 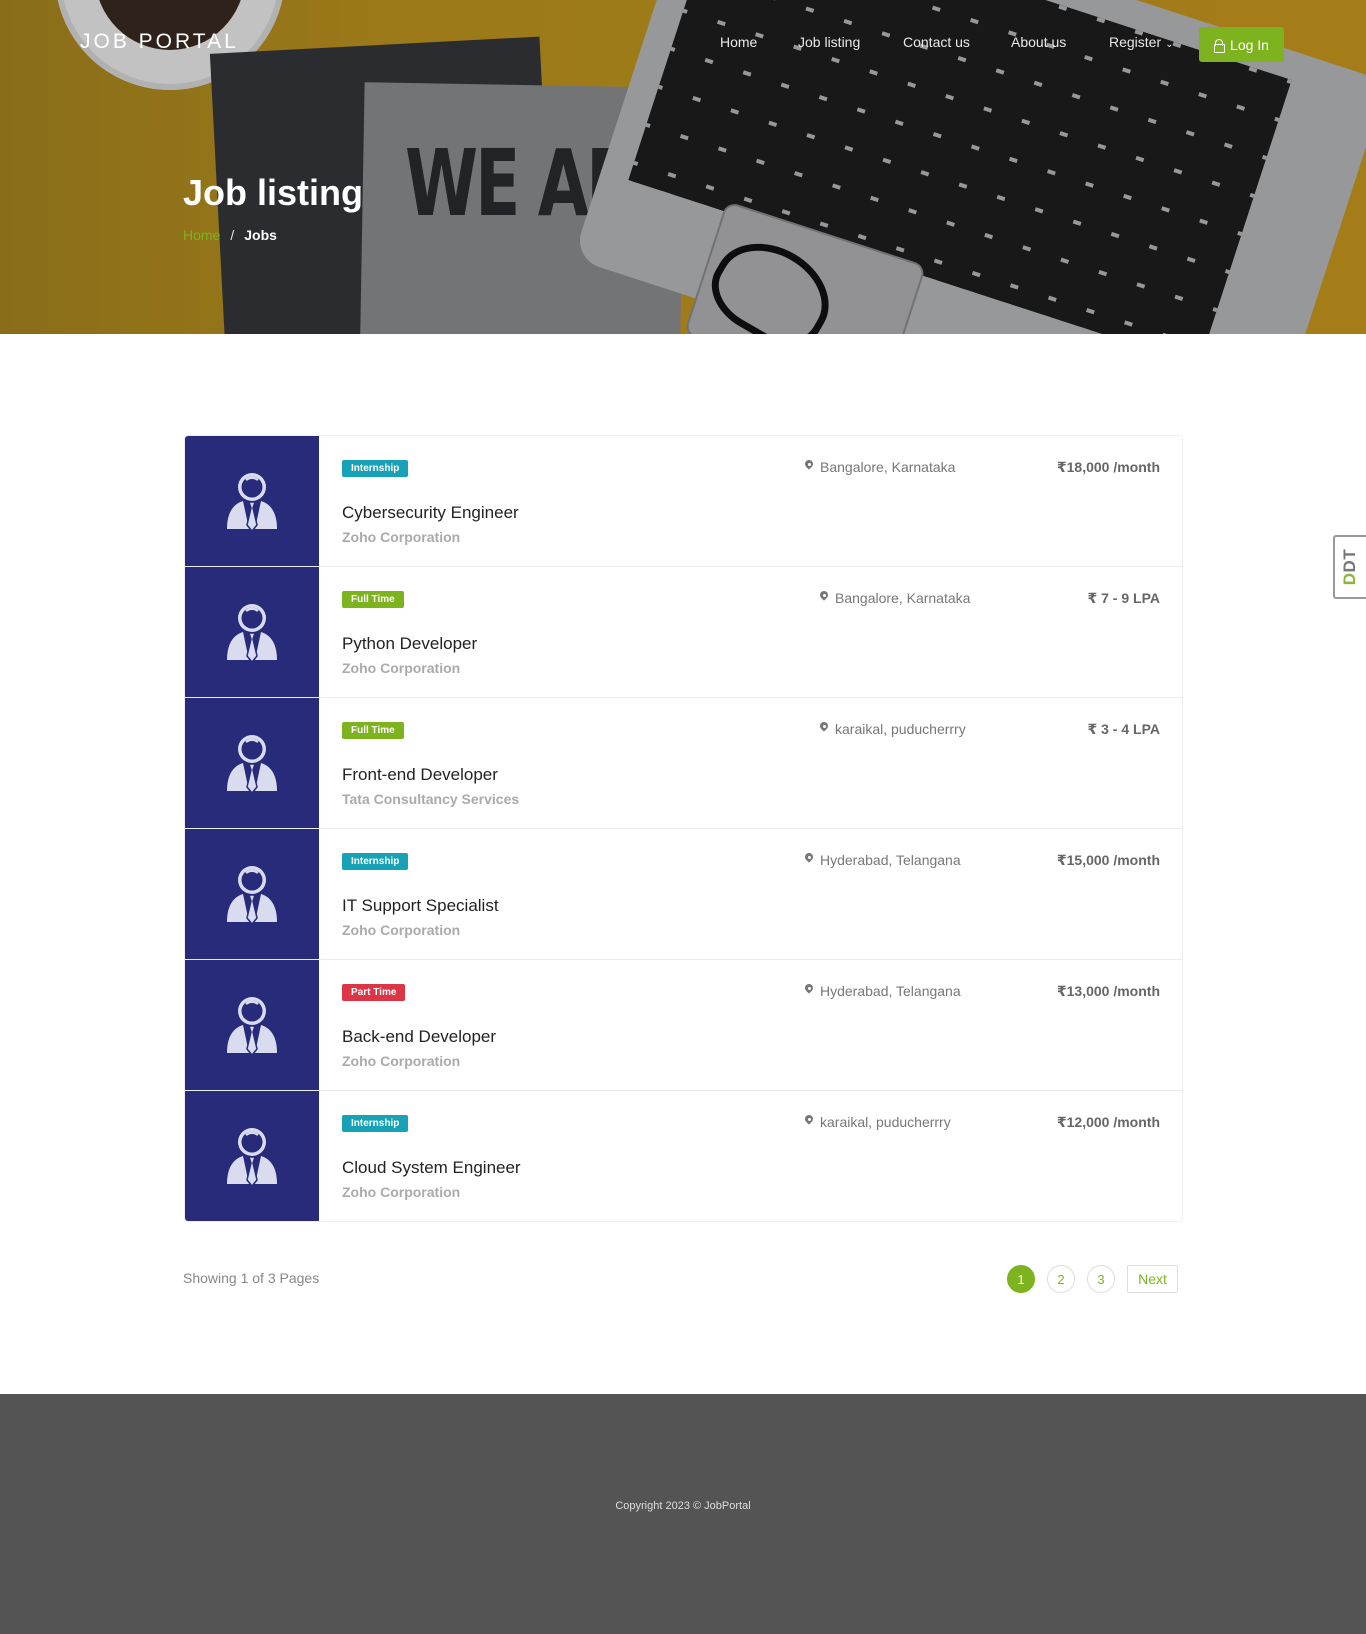 What do you see at coordinates (430, 513) in the screenshot?
I see `job-title: Cybersecurity Engineer` at bounding box center [430, 513].